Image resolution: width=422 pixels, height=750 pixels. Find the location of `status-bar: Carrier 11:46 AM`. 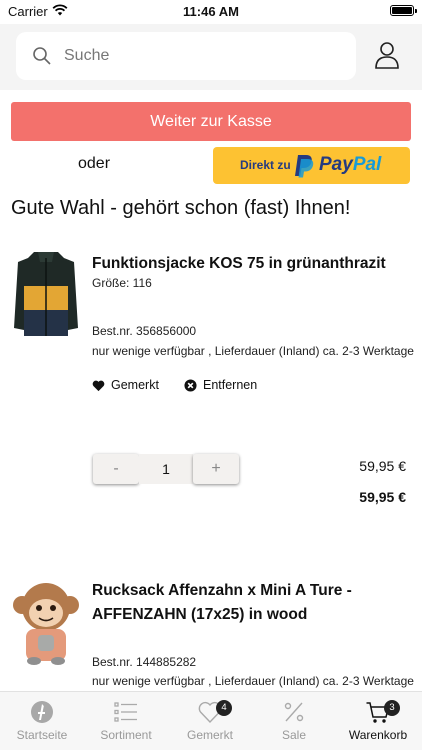

status-bar: Carrier 11:46 AM is located at coordinates (211, 12).